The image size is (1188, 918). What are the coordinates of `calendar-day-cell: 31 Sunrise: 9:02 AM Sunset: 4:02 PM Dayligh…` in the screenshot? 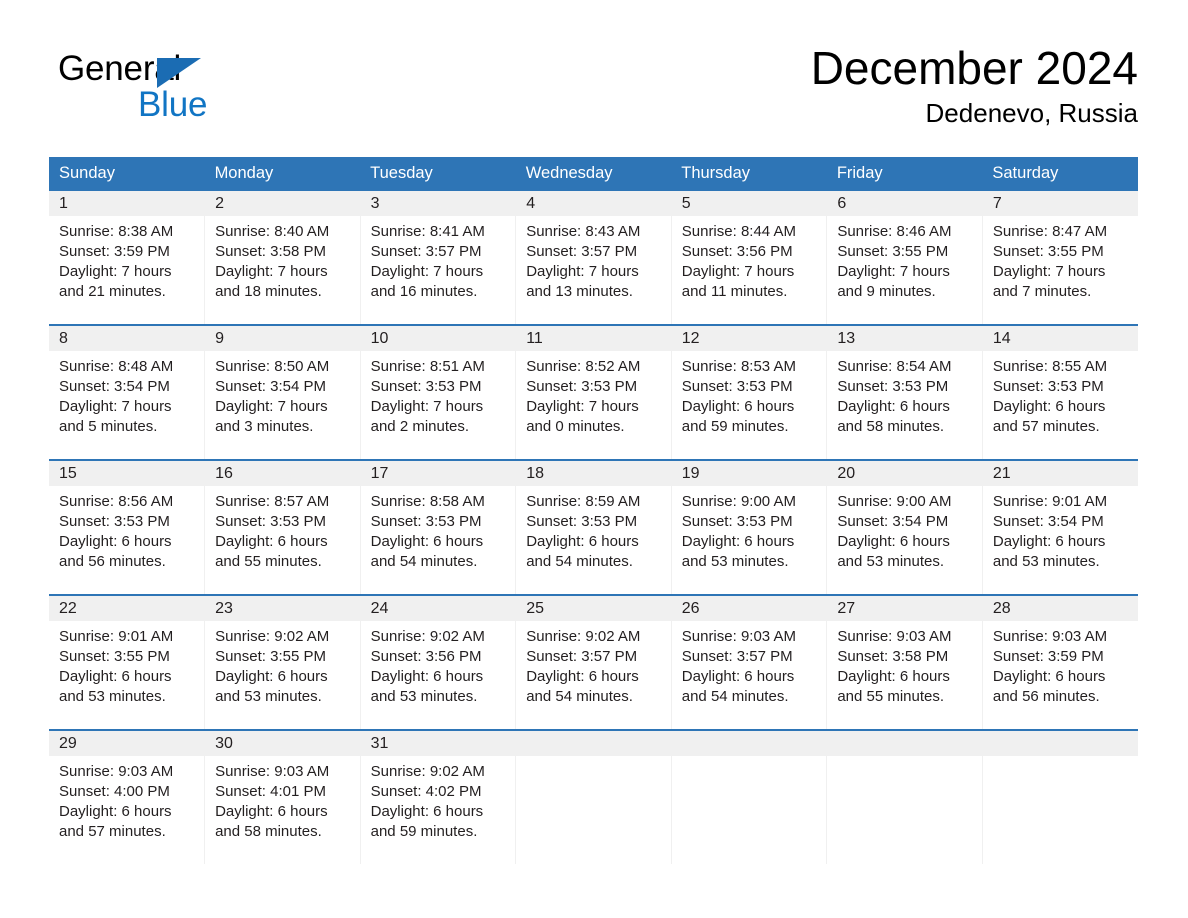 It's located at (437, 796).